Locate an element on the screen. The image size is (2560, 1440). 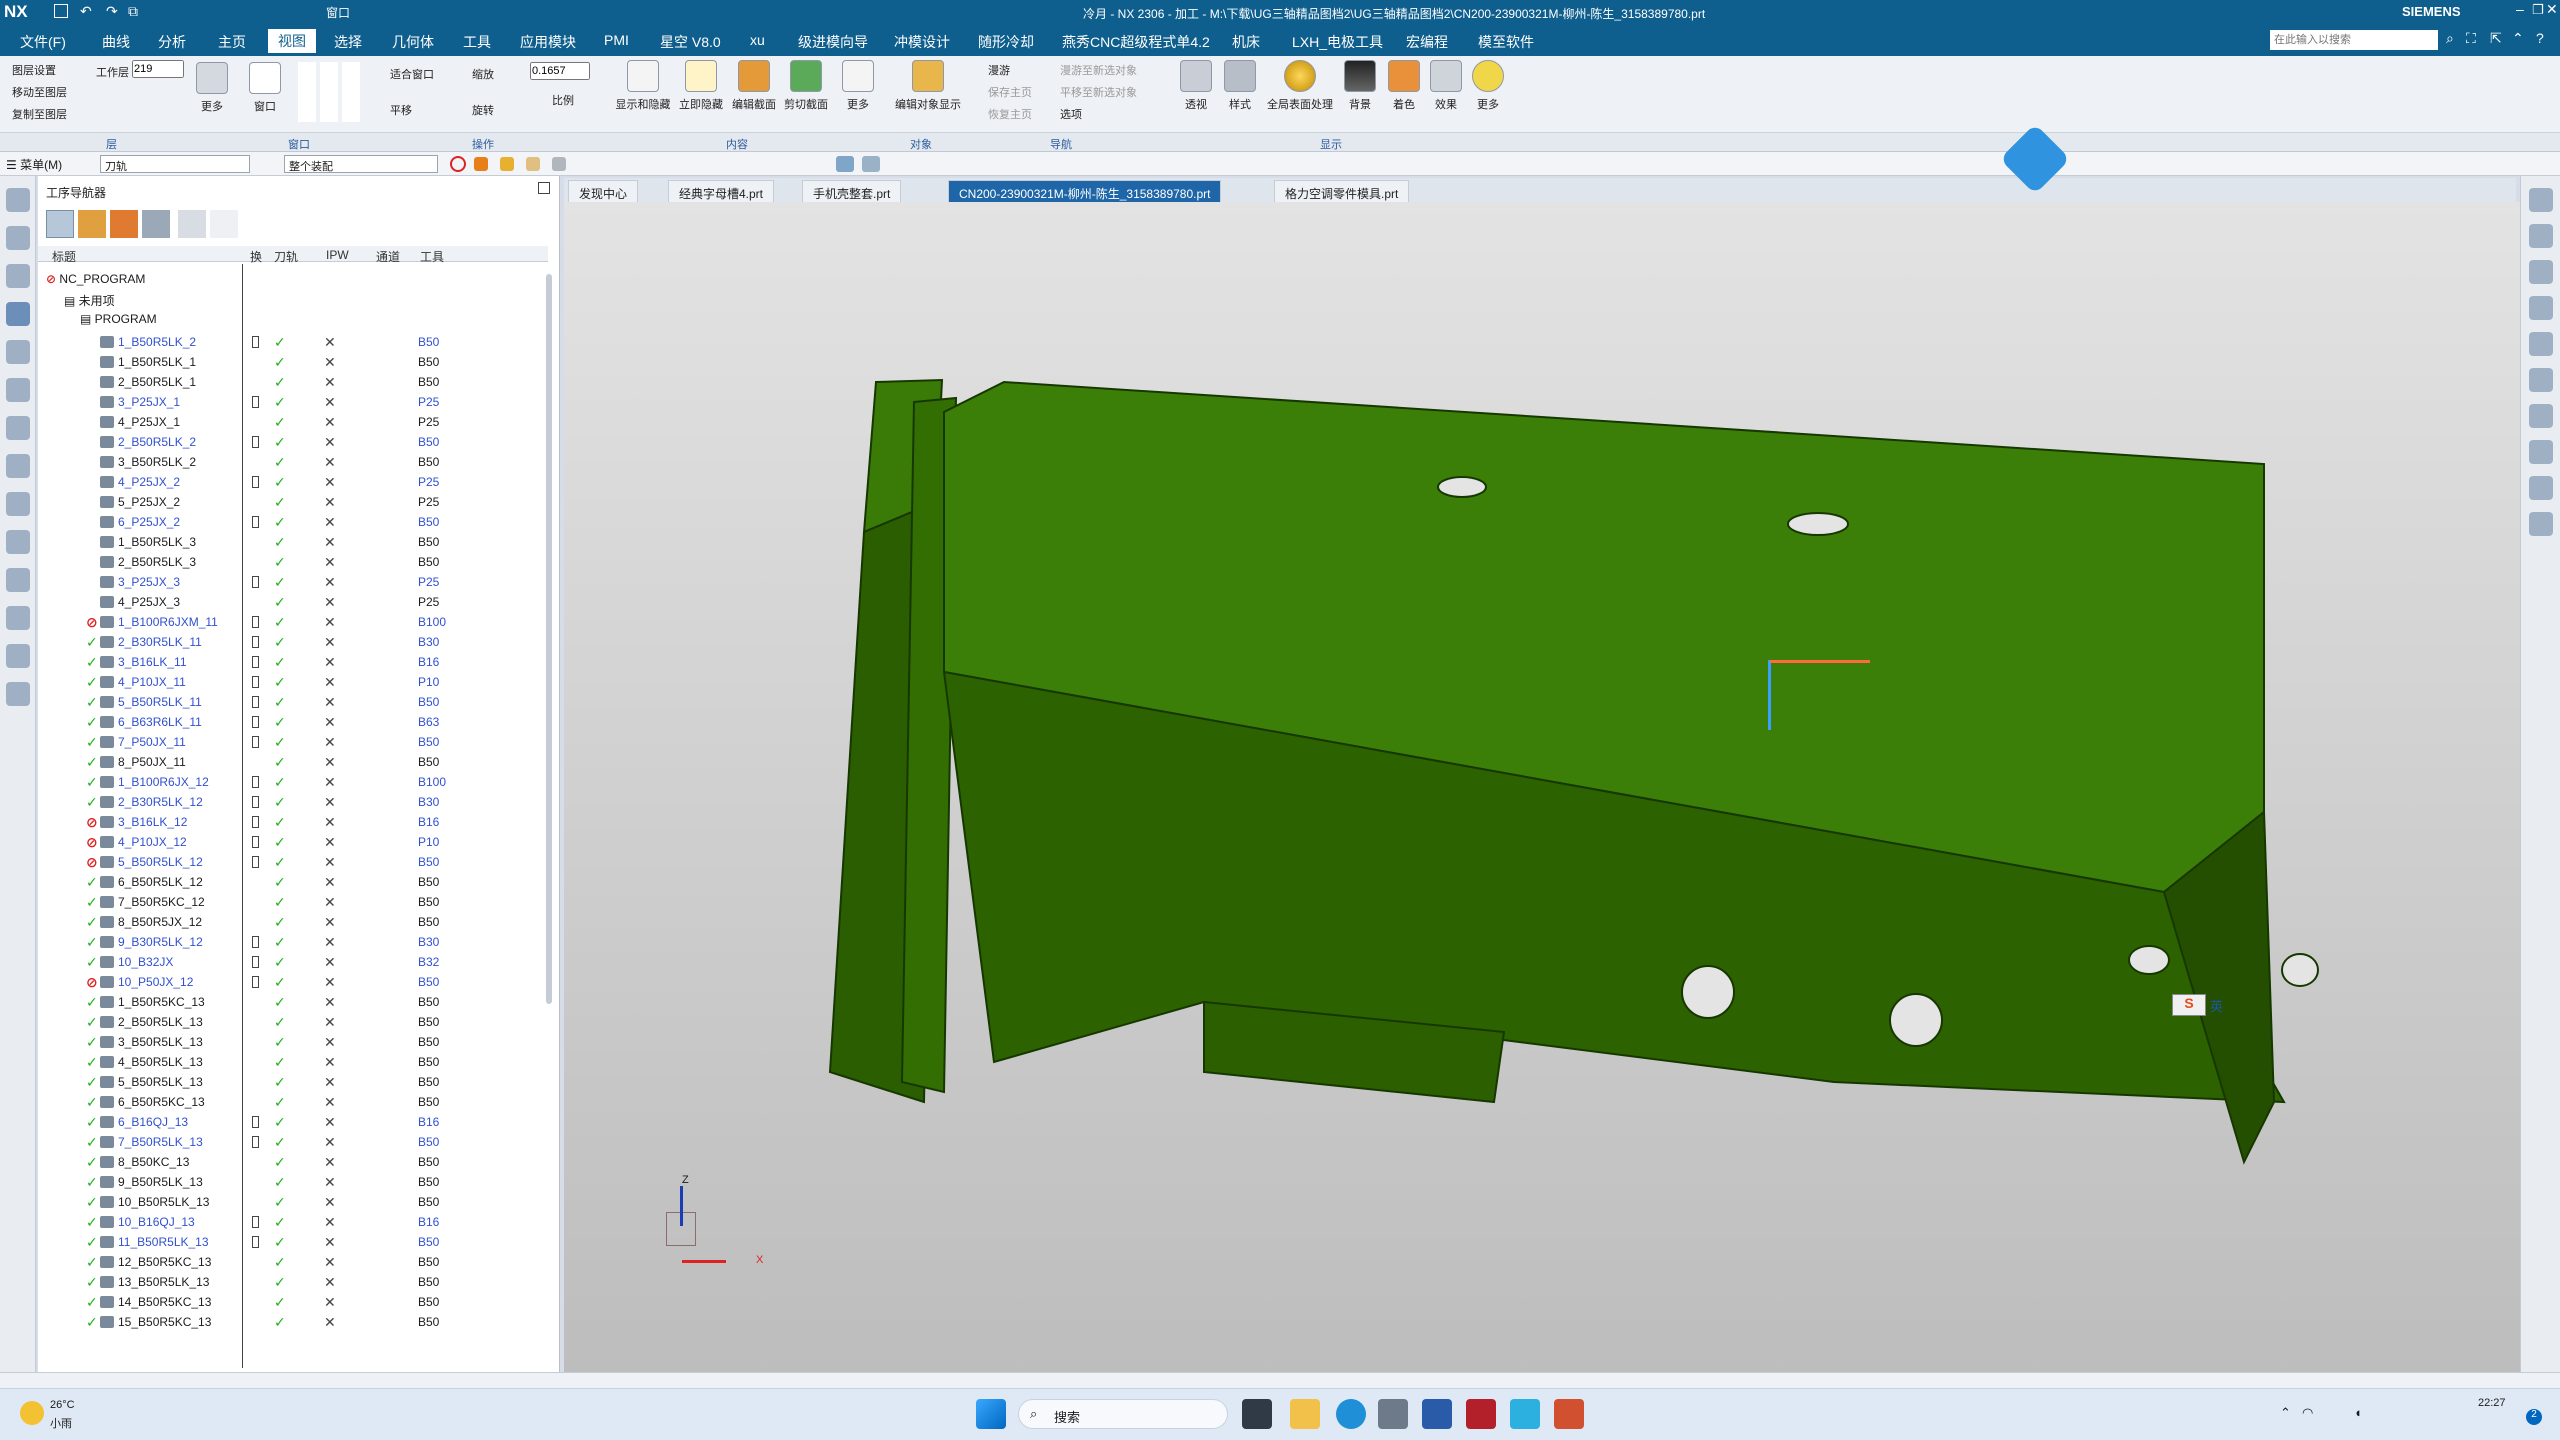
menu-geometry: 几何体 is located at coordinates (413, 42).